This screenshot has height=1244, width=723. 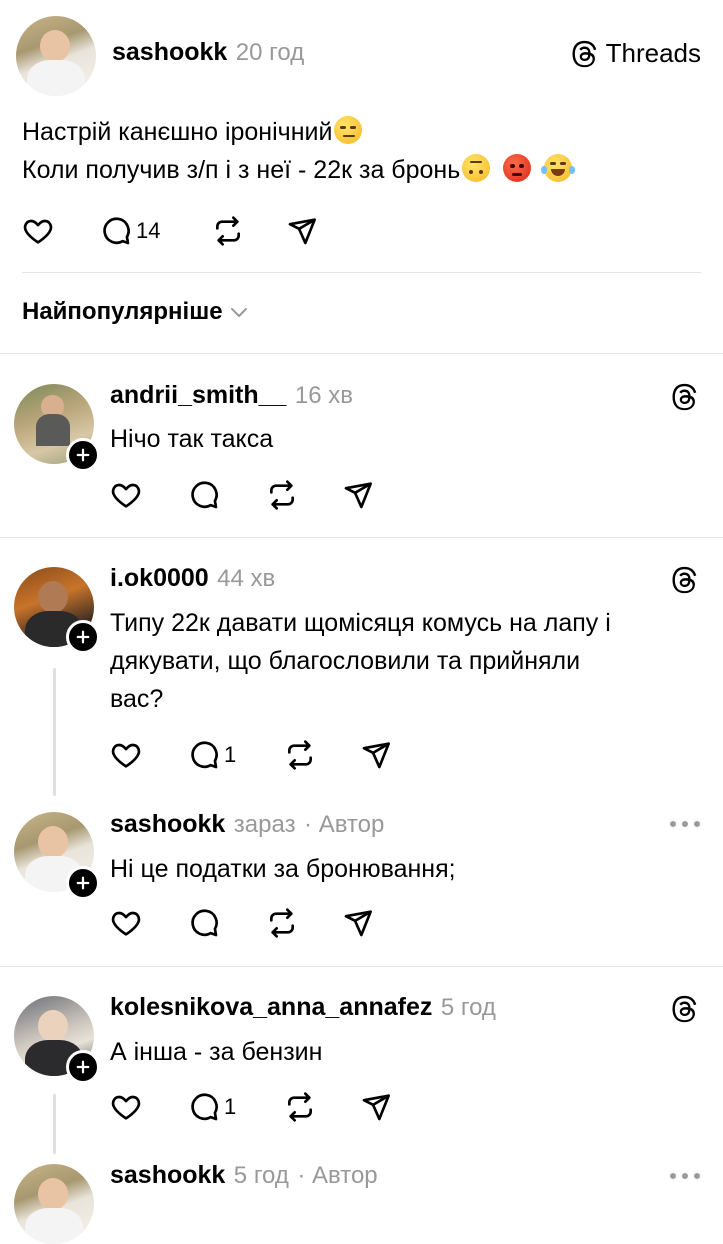 What do you see at coordinates (345, 661) in the screenshot?
I see `comment-text-line: дякувати, що благословили та прийняли` at bounding box center [345, 661].